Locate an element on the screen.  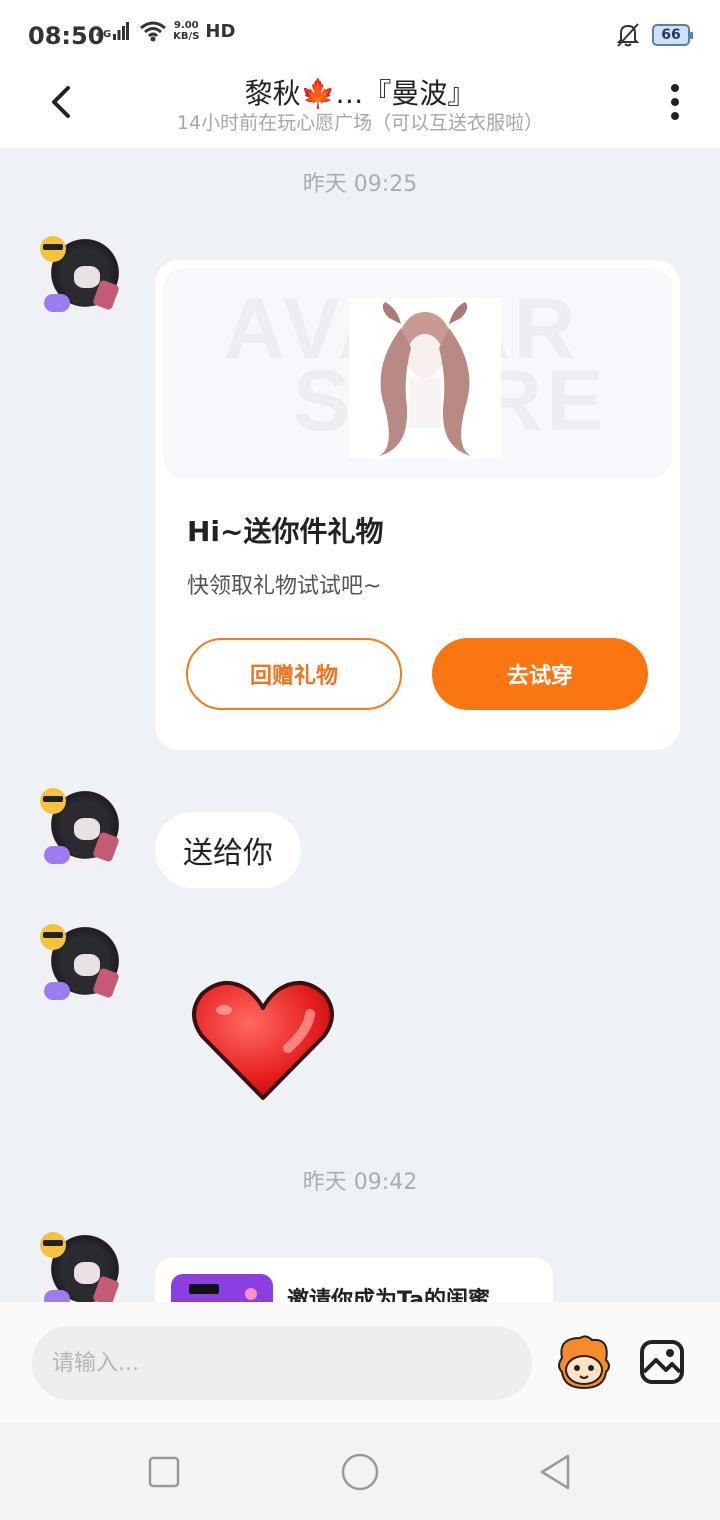
square-icon is located at coordinates (164, 1472).